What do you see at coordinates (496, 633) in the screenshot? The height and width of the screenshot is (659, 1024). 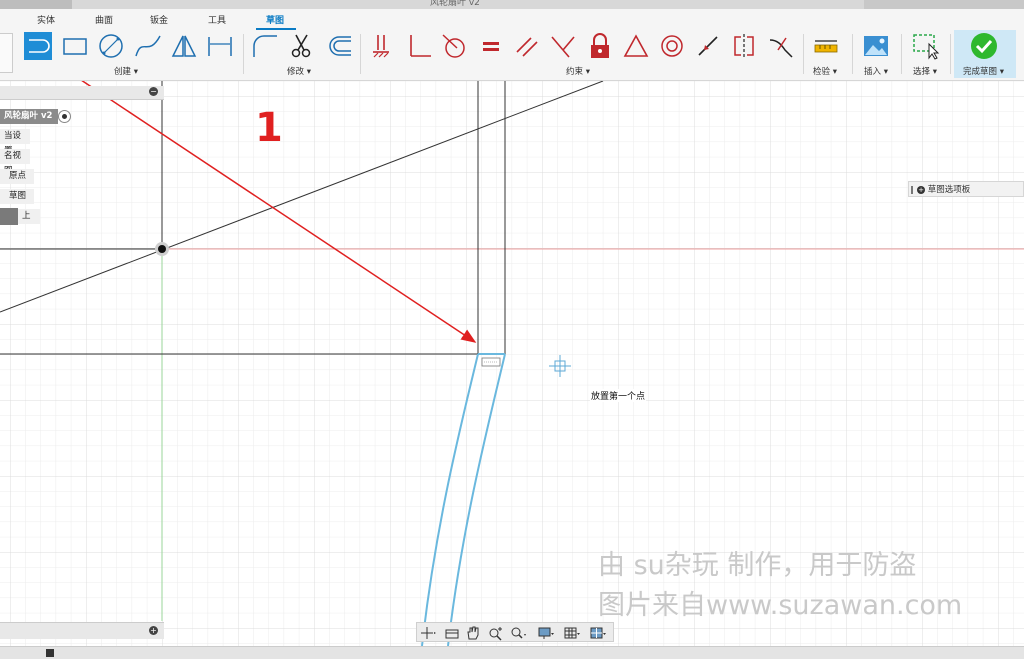 I see `zoom-icon` at bounding box center [496, 633].